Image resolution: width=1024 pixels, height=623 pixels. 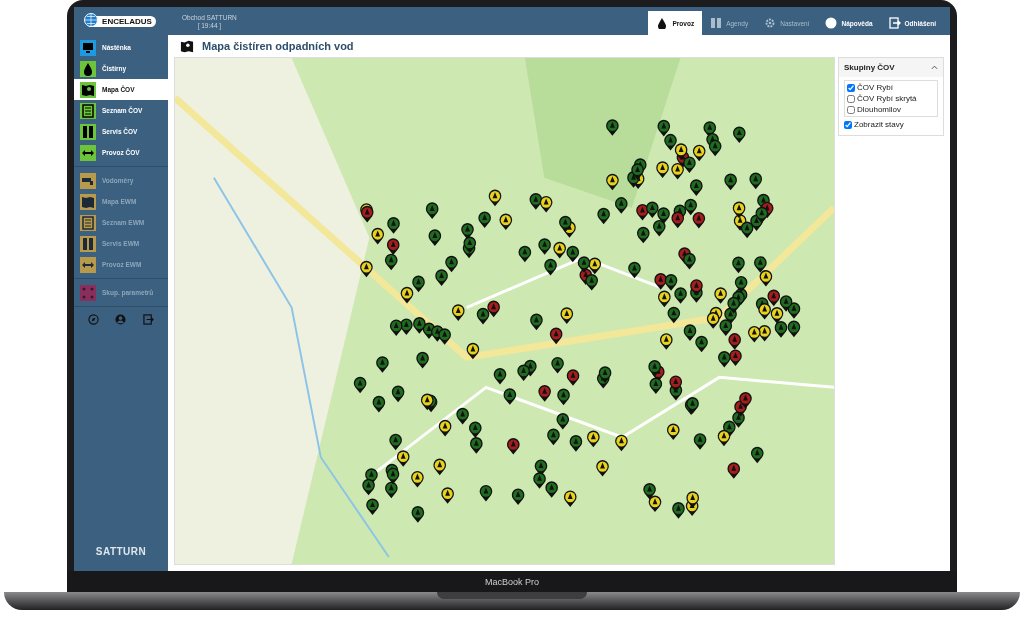 I want to click on drop-icon, so click(x=662, y=23).